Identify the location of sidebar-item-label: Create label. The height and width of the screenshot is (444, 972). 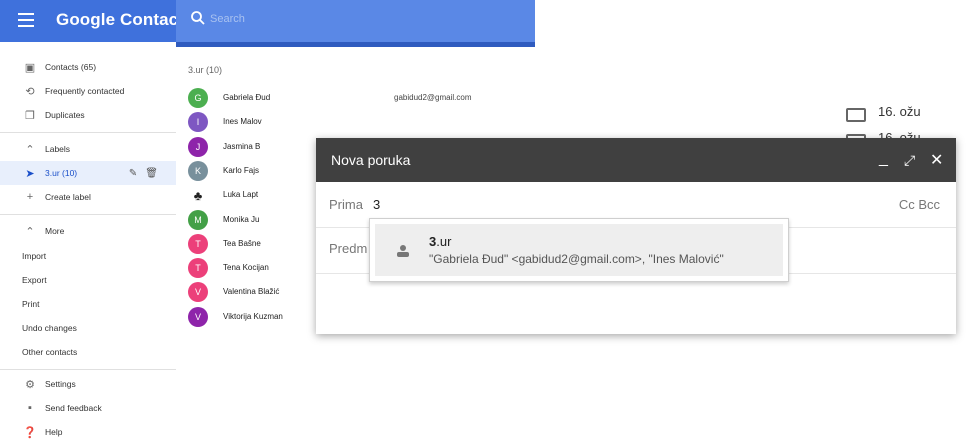
(68, 197).